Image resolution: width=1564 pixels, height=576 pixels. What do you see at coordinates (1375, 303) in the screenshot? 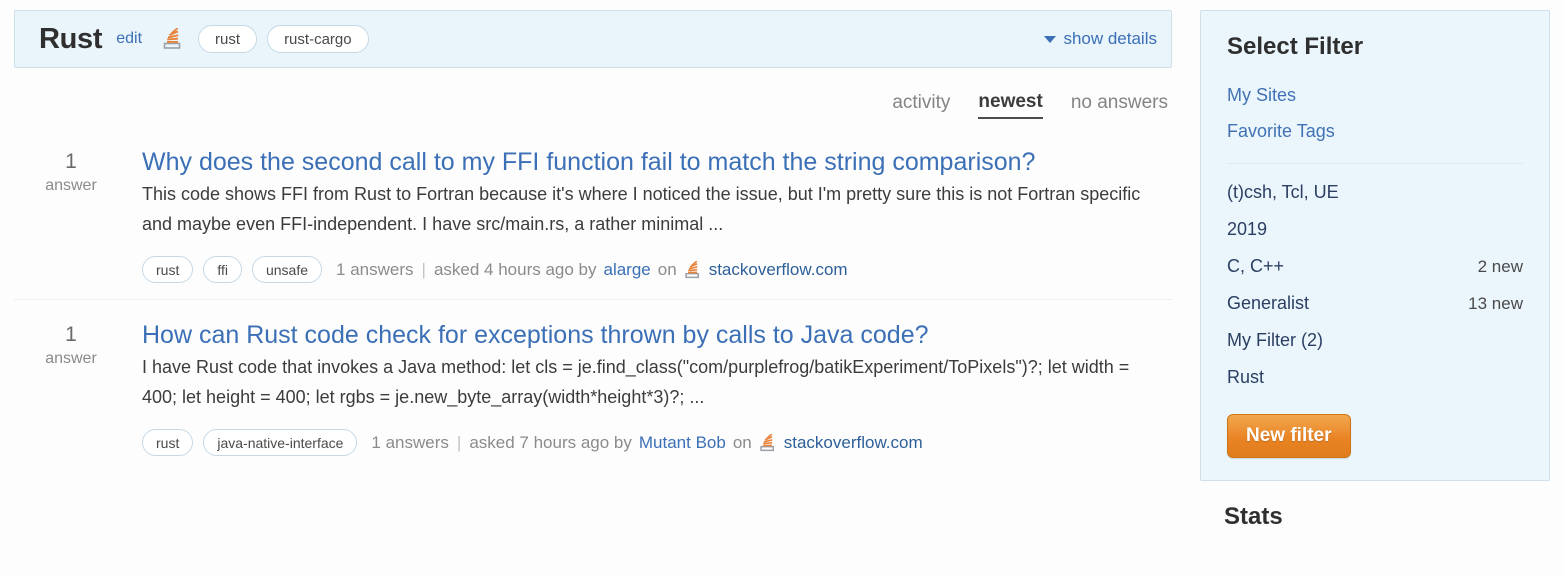
I see `filter-item-generalist: Generalist 13 new` at bounding box center [1375, 303].